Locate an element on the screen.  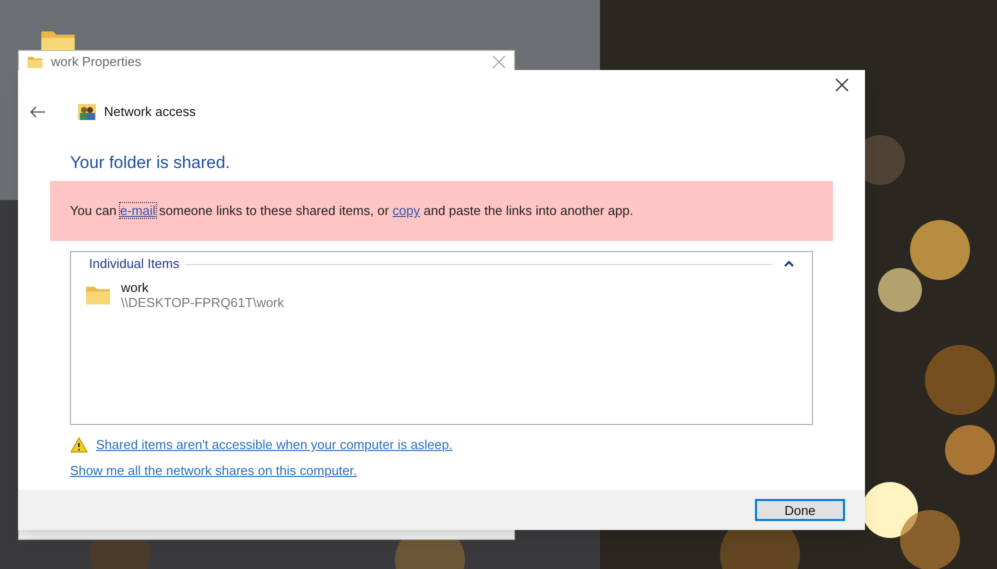
dialog-heading: Your folder is shared. is located at coordinates (151, 163).